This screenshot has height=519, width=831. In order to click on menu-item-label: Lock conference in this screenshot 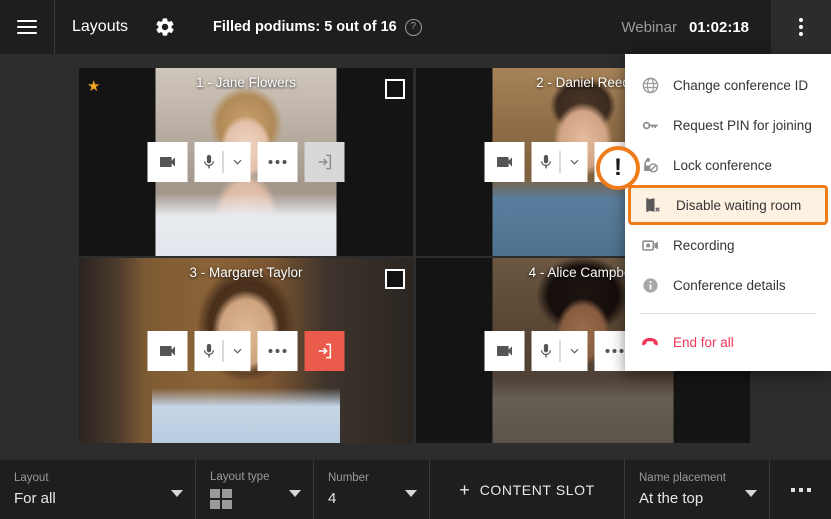, I will do `click(723, 165)`.